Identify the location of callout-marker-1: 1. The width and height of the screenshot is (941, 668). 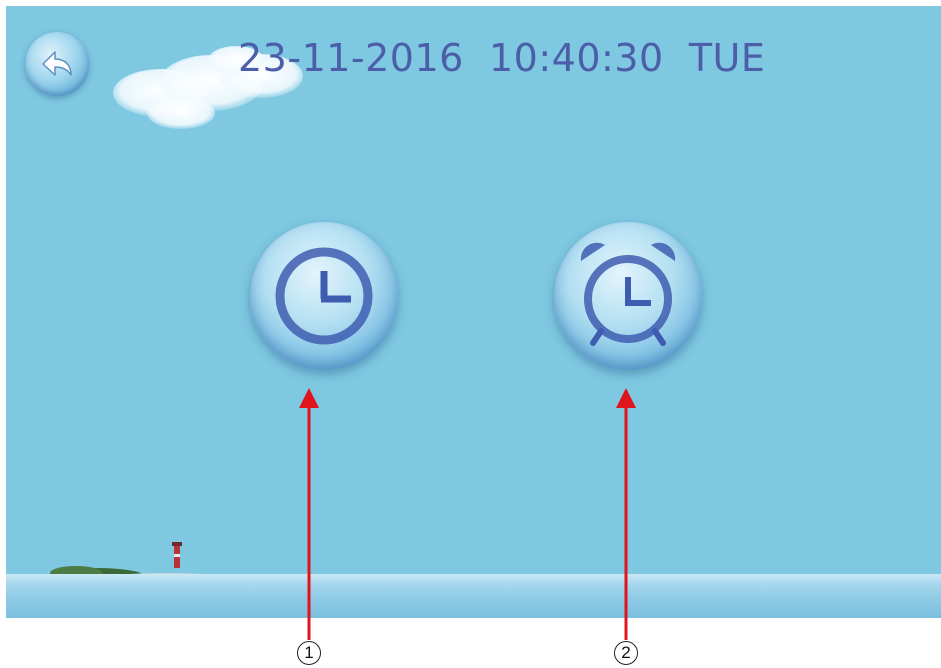
(309, 653).